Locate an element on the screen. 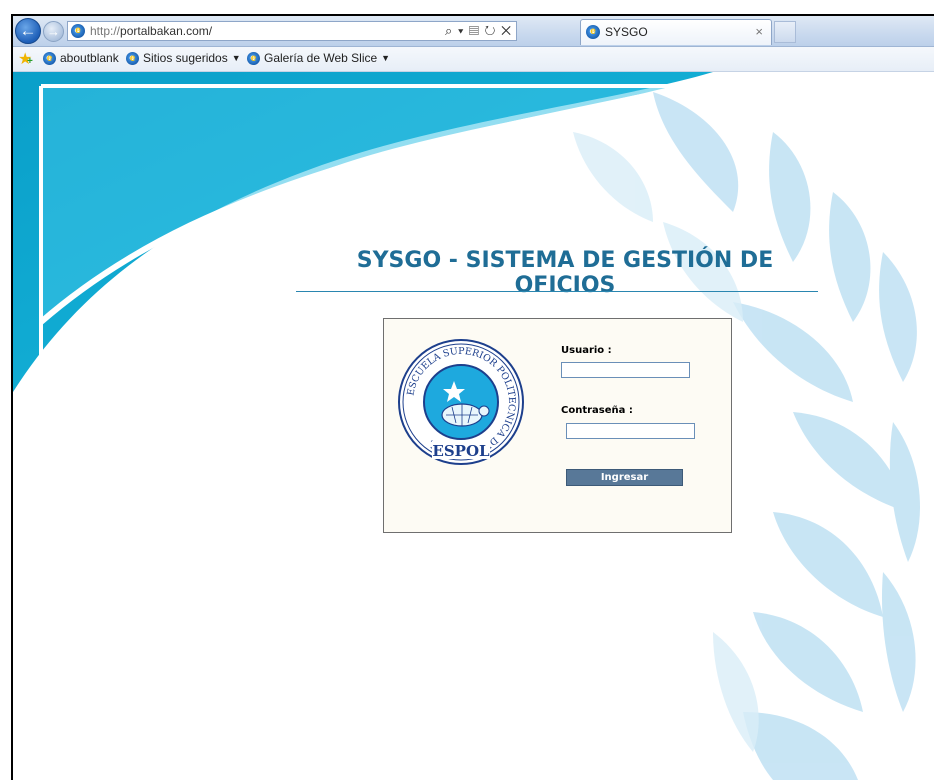 This screenshot has height=780, width=934. favorite-aboutblank: e aboutblank is located at coordinates (81, 58).